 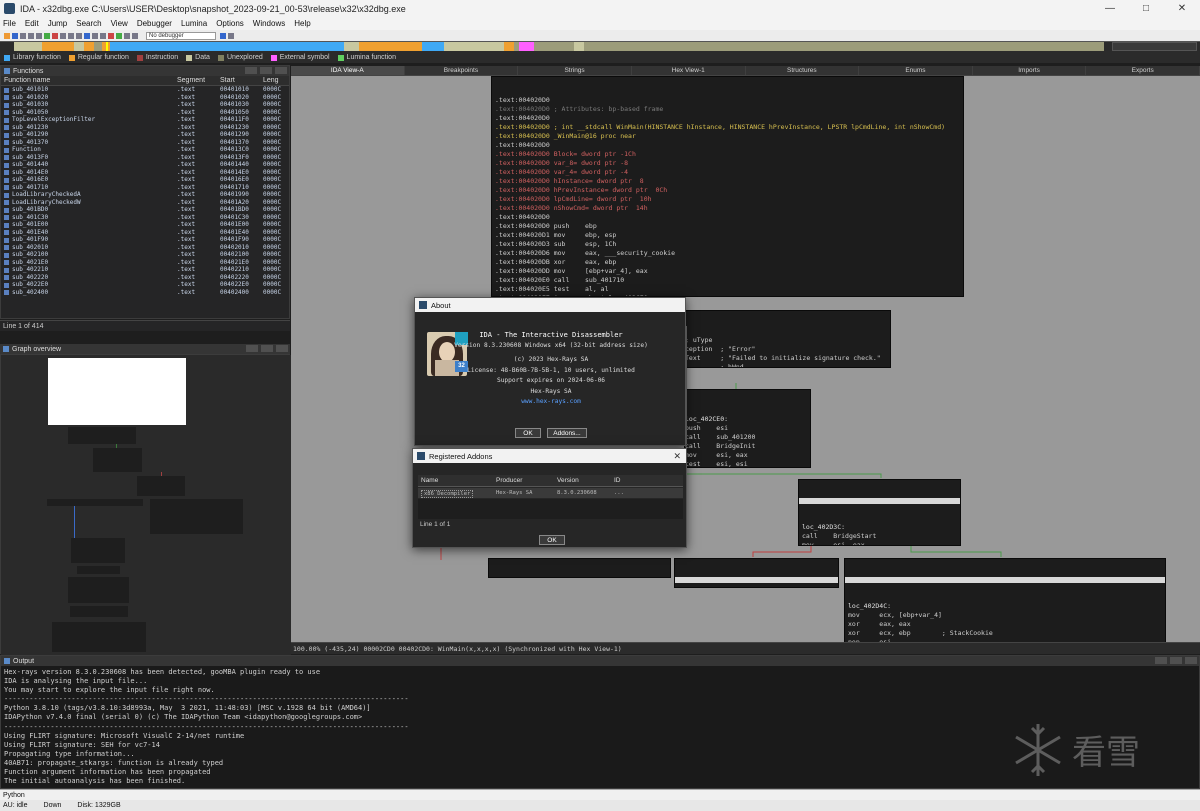 What do you see at coordinates (746, 419) in the screenshot?
I see `code-line: loc_402CE0:` at bounding box center [746, 419].